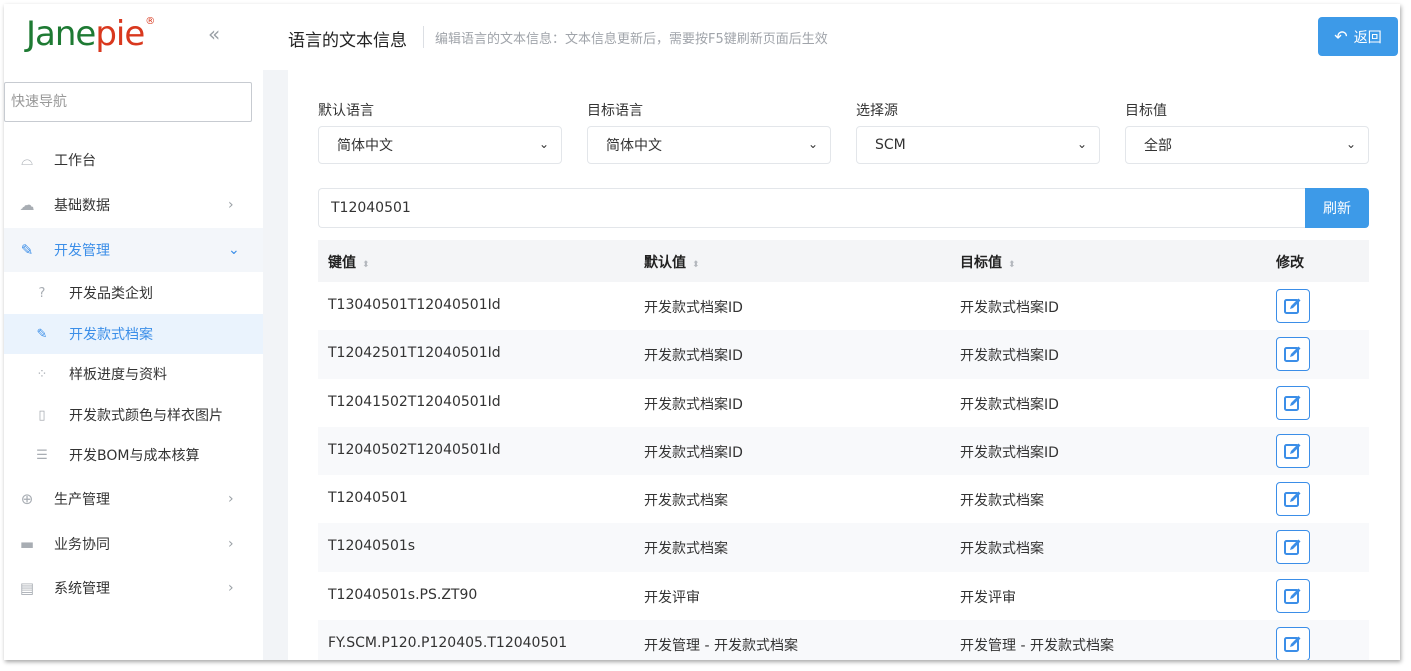 The height and width of the screenshot is (671, 1411). Describe the element at coordinates (403, 594) in the screenshot. I see `table-cell-key: T12040501s.PS.ZT90` at that location.